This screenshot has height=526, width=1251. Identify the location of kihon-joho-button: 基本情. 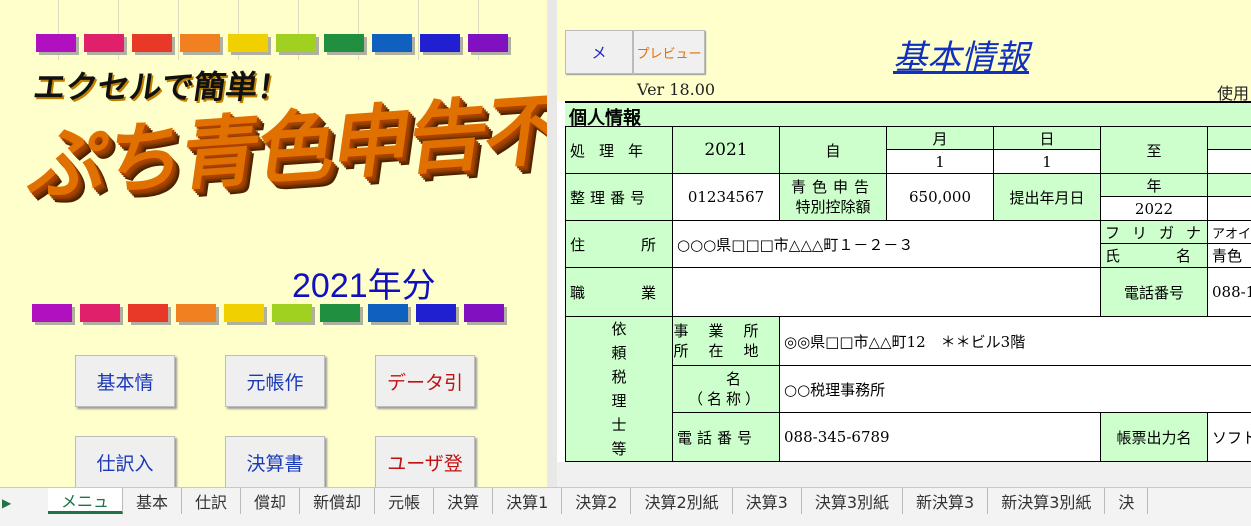
(125, 381).